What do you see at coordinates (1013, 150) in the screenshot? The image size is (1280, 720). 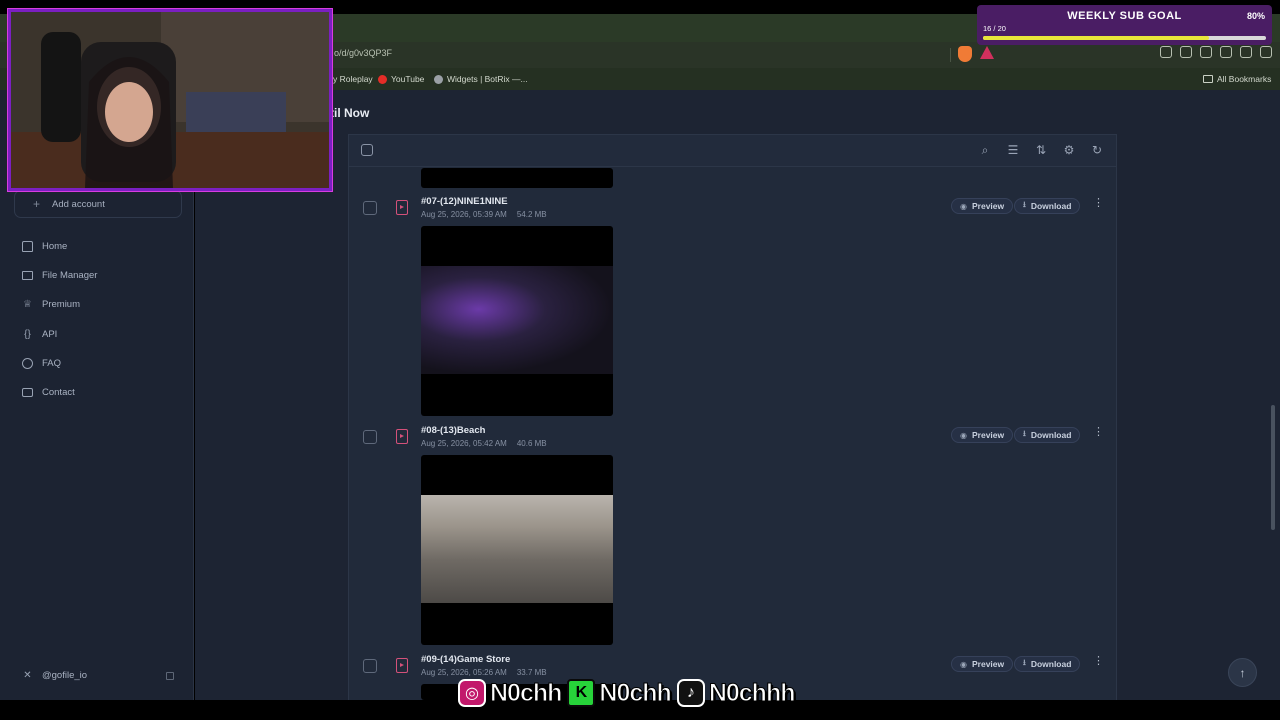 I see `filter-icon: ☰` at bounding box center [1013, 150].